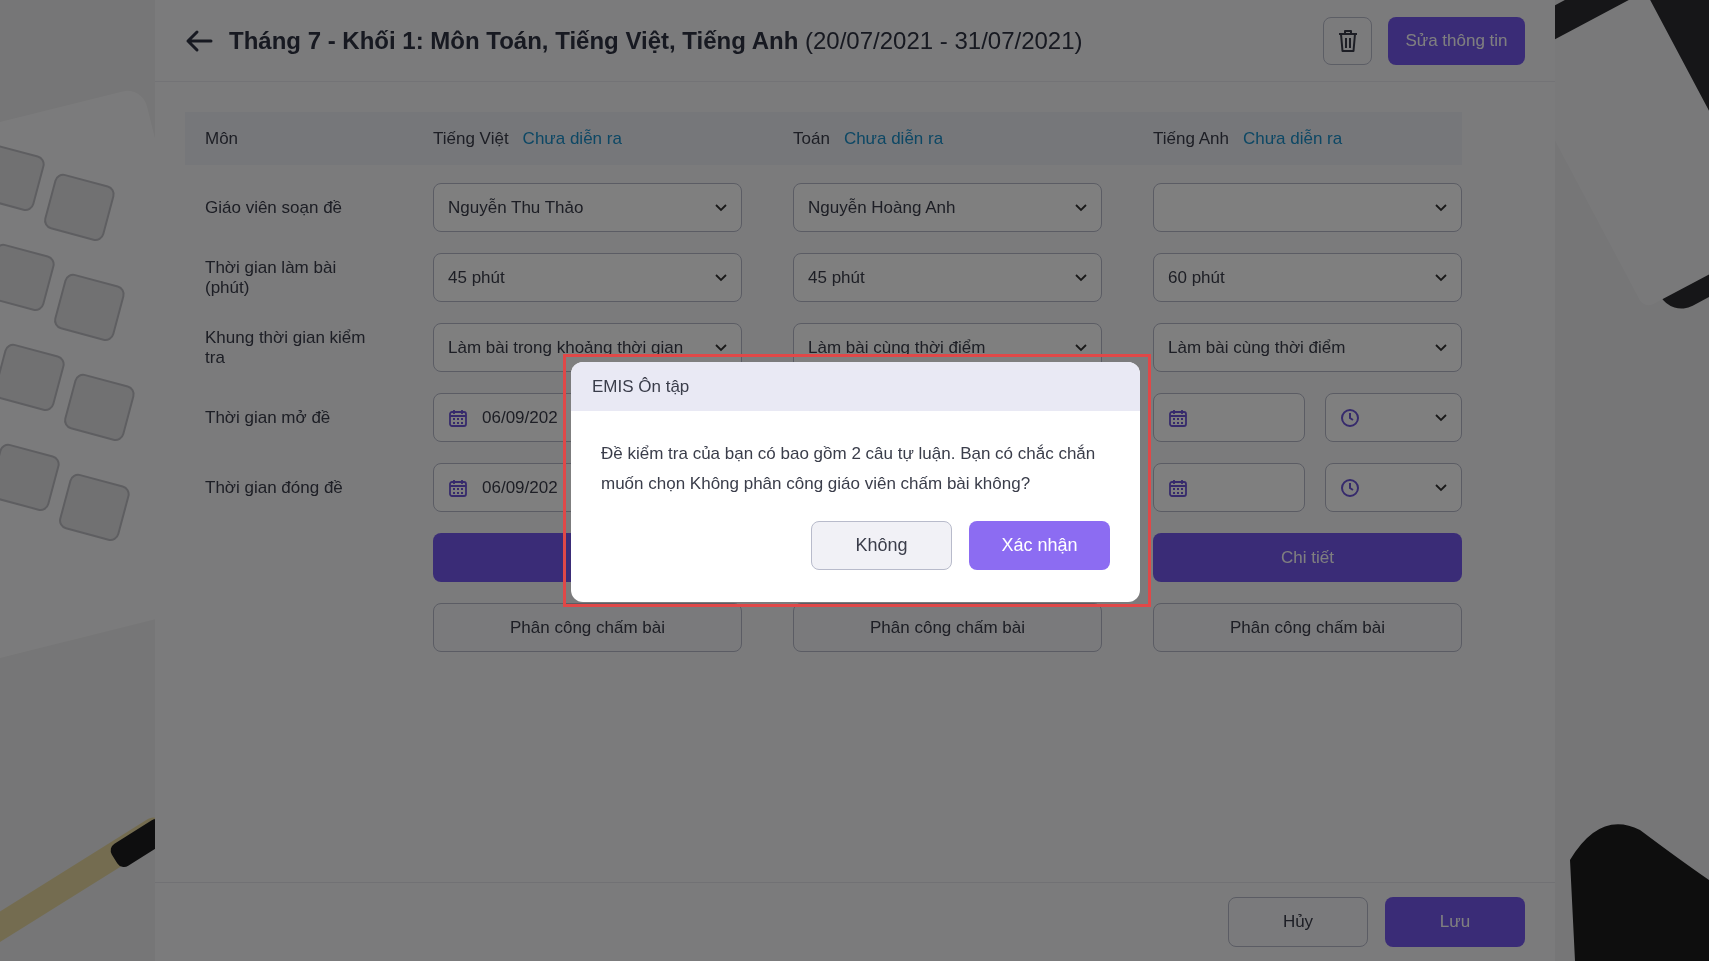  I want to click on cancel-button: Hủy, so click(1298, 922).